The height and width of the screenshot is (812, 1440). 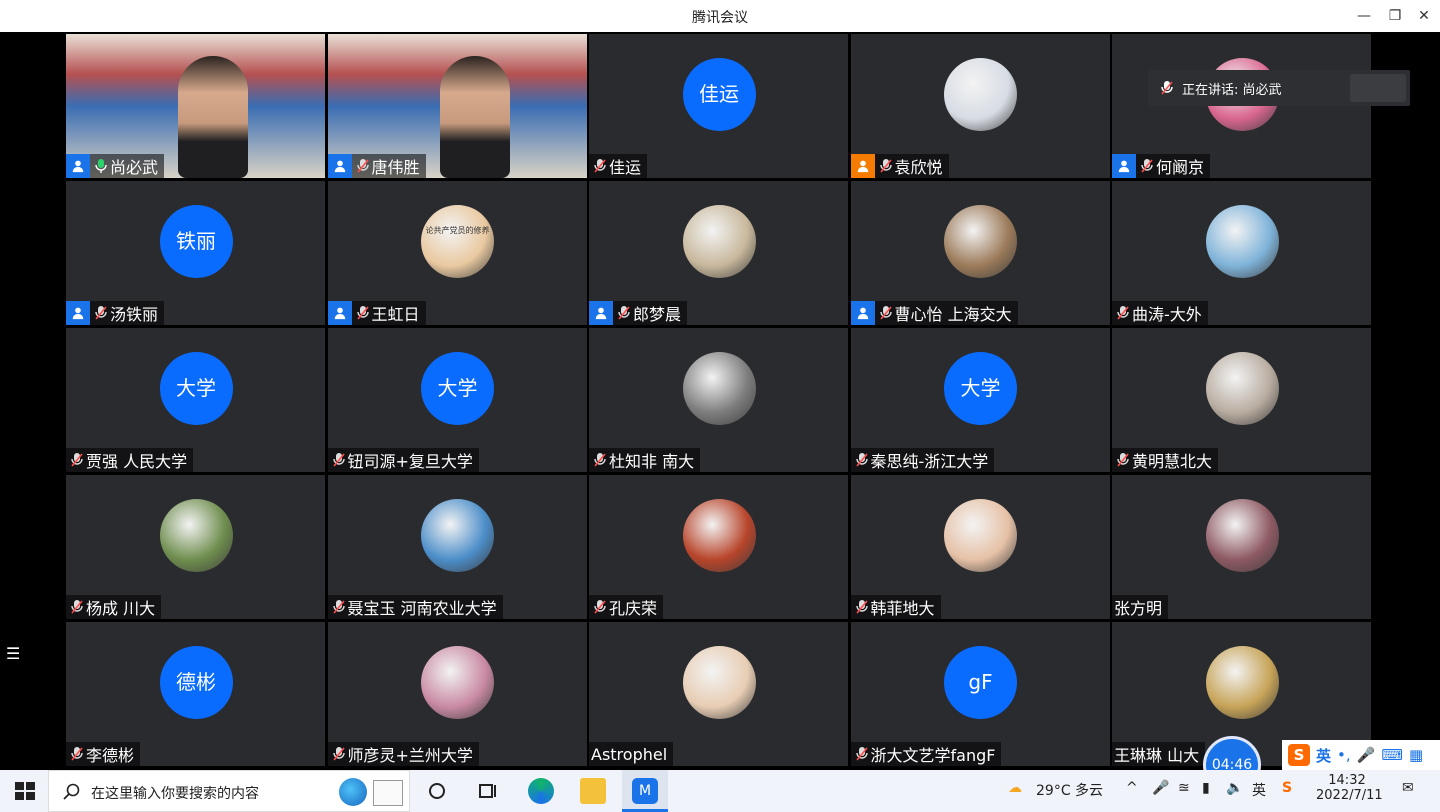 What do you see at coordinates (388, 793) in the screenshot?
I see `chart-widget-icon` at bounding box center [388, 793].